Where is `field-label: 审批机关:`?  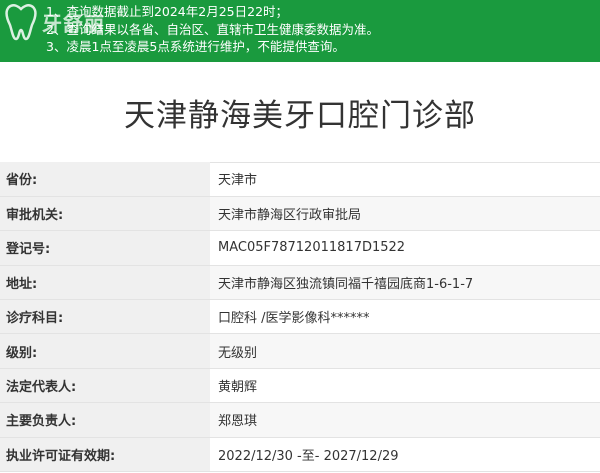 field-label: 审批机关: is located at coordinates (105, 214).